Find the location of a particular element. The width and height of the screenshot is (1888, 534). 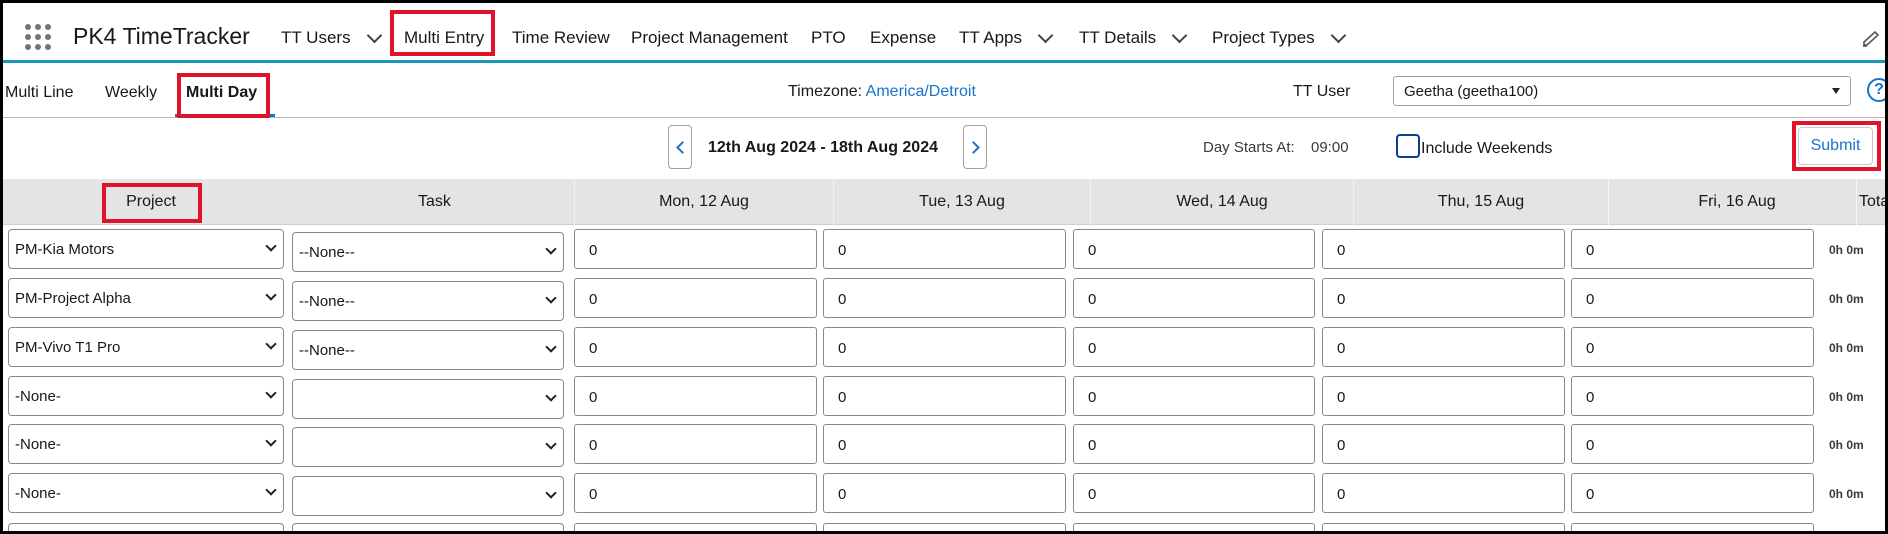

nav-project-management: Project Management is located at coordinates (709, 38).